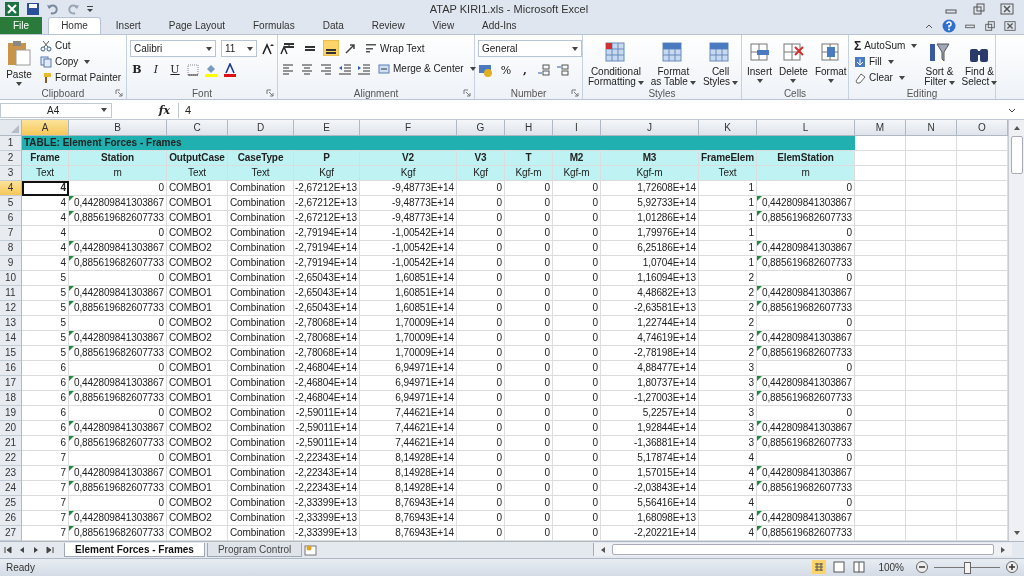 This screenshot has height=576, width=1024. What do you see at coordinates (74, 26) in the screenshot?
I see `ribbon-tab: Home` at bounding box center [74, 26].